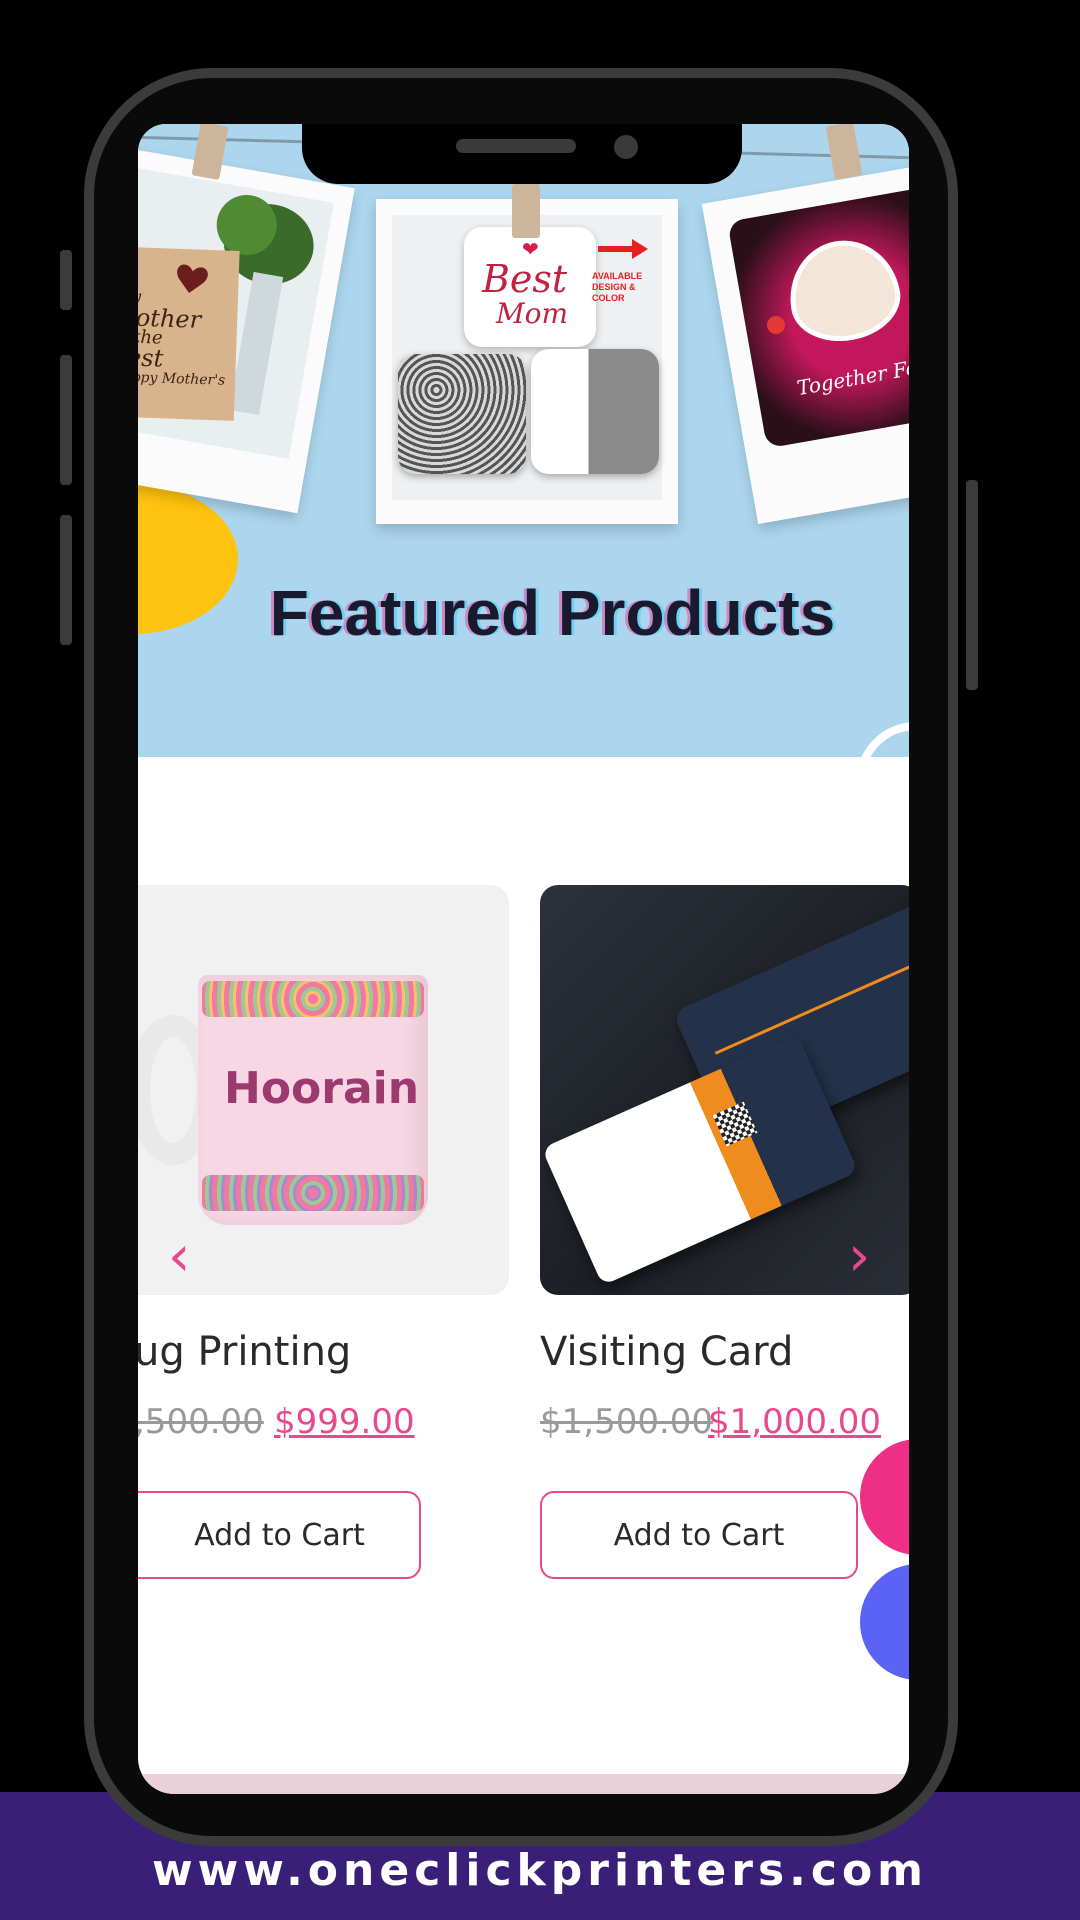 The height and width of the screenshot is (1920, 1080). I want to click on old-price: $1,500.00, so click(627, 1422).